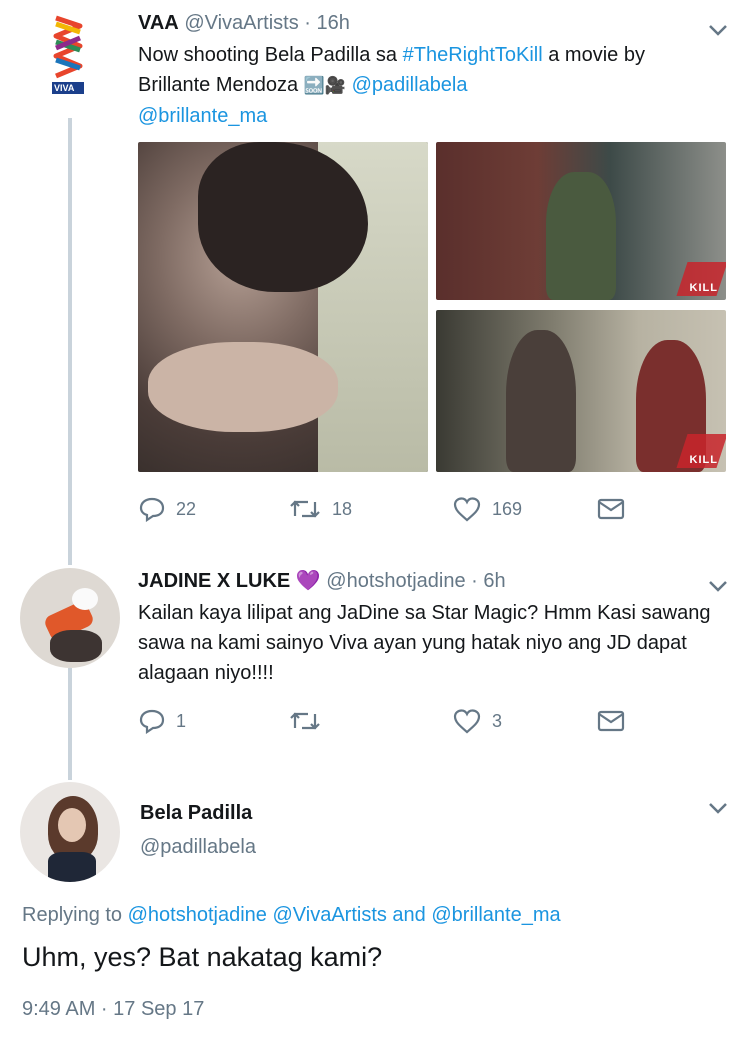 The height and width of the screenshot is (1042, 750). I want to click on avatar-viva: VIVA, so click(70, 62).